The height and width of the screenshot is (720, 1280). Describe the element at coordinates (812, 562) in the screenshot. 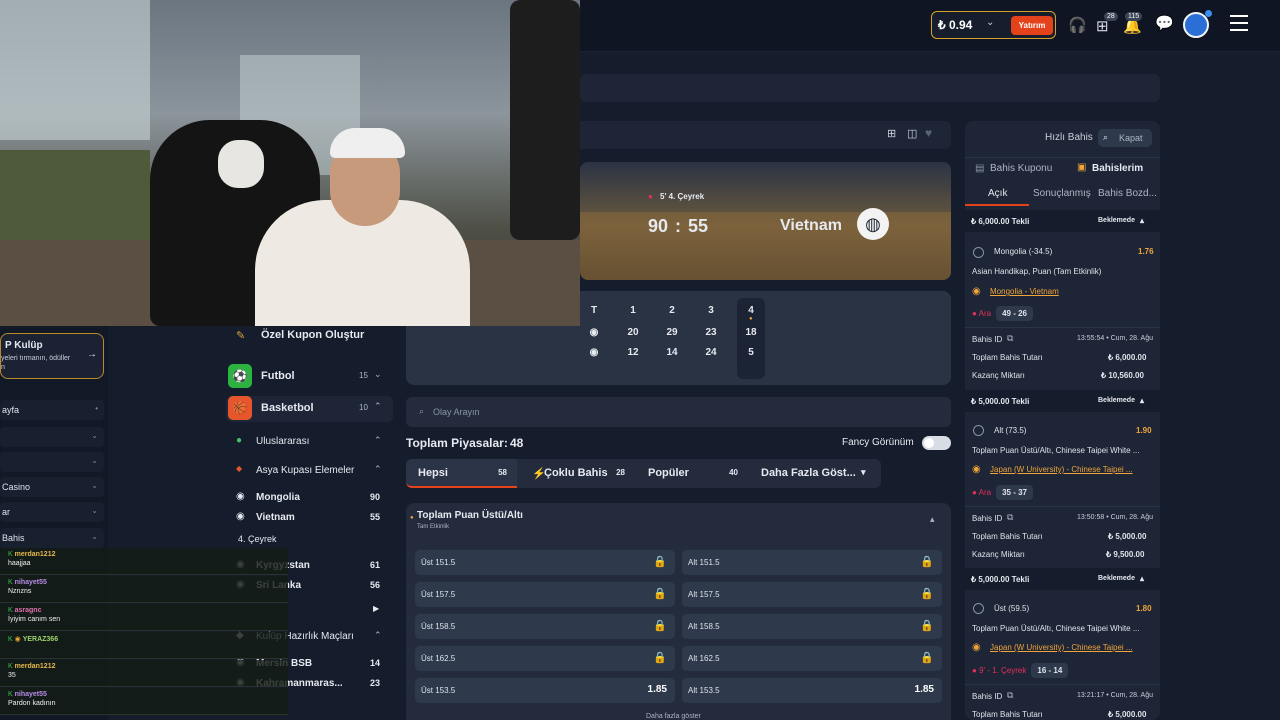

I see `odds-cell-under: Alt 151.5 🔒` at that location.